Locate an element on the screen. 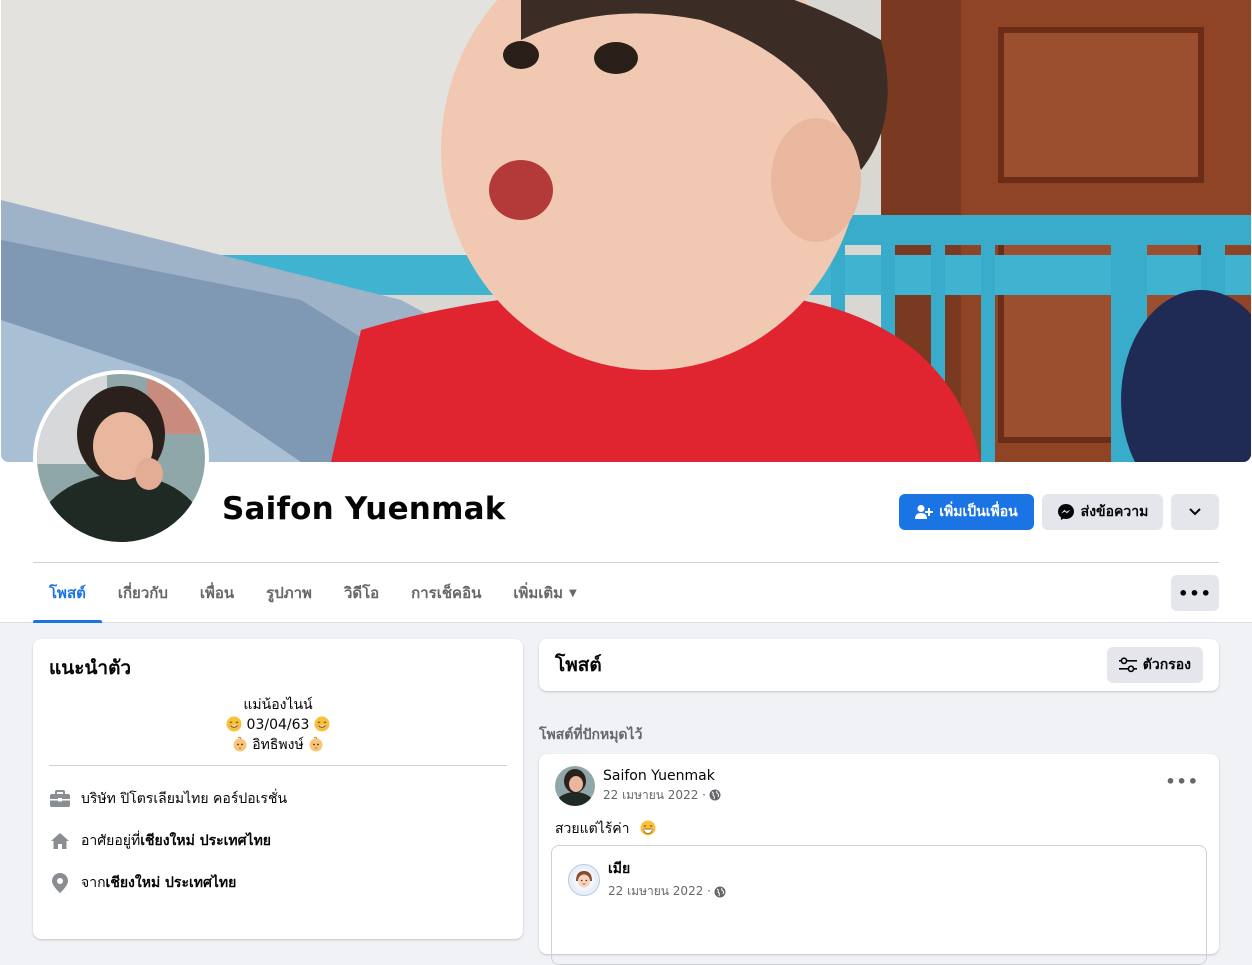 The width and height of the screenshot is (1252, 965). profile-avatar is located at coordinates (121, 458).